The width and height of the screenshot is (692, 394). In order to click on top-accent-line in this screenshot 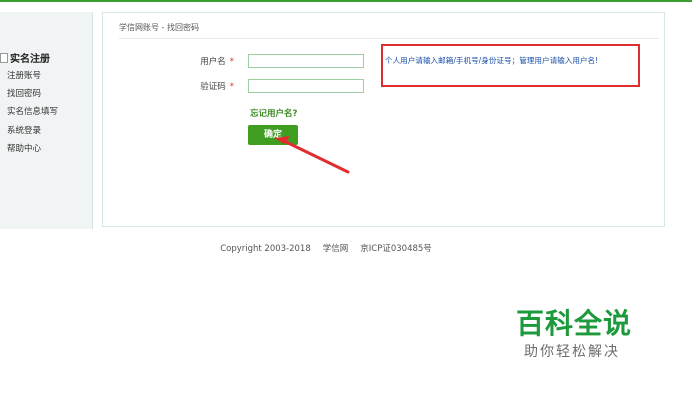, I will do `click(346, 1)`.